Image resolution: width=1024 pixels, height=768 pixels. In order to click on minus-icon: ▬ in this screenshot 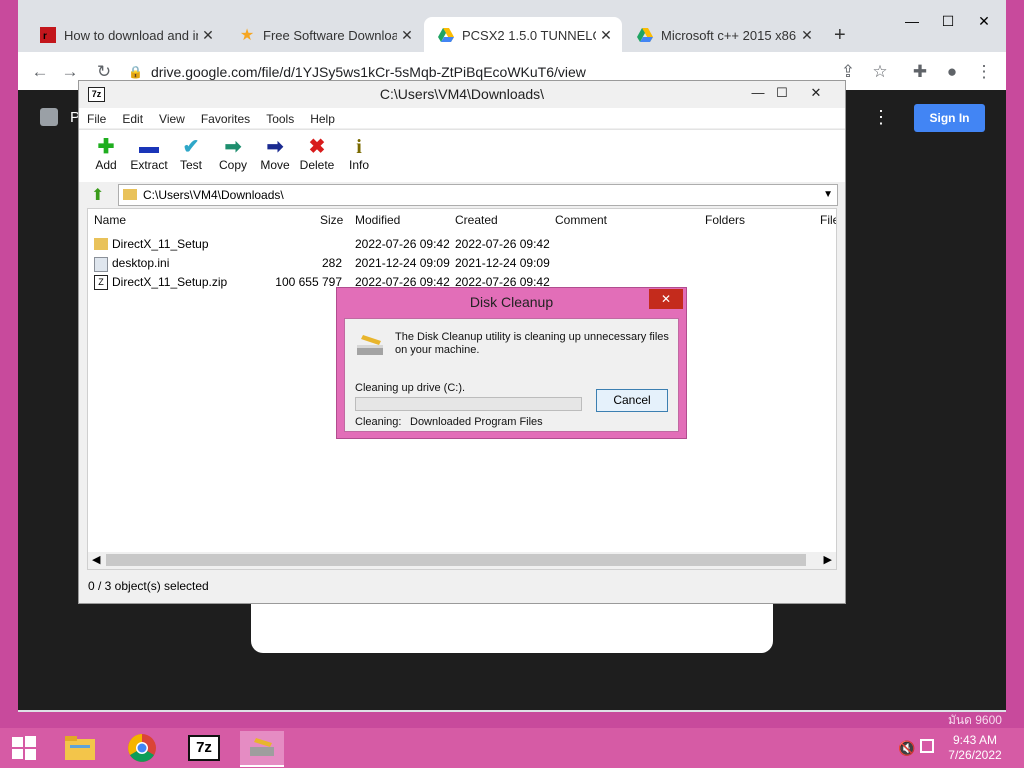, I will do `click(149, 147)`.